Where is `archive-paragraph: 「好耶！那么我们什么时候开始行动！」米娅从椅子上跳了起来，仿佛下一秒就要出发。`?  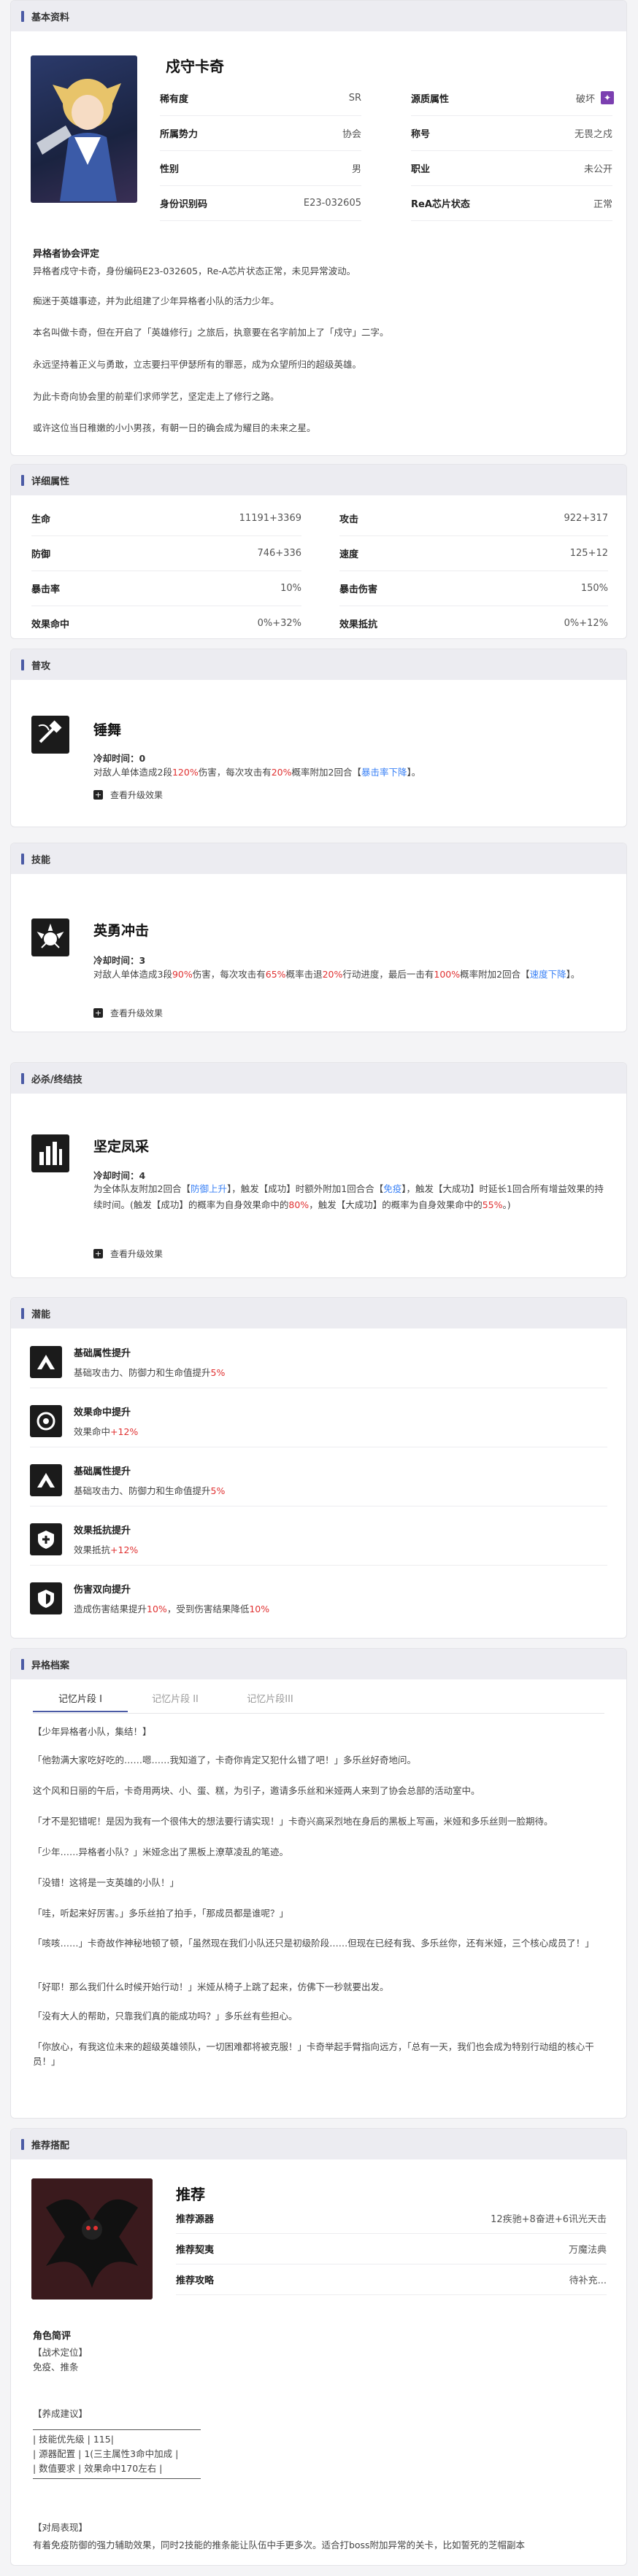 archive-paragraph: 「好耶！那么我们什么时候开始行动！」米娅从椅子上跳了起来，仿佛下一秒就要出发。 is located at coordinates (211, 1986).